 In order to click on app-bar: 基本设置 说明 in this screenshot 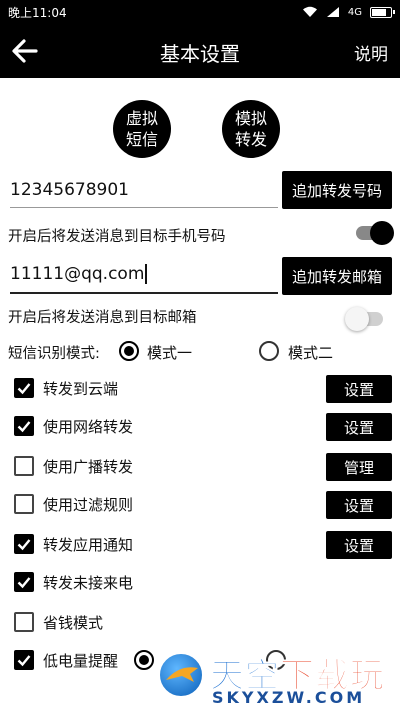, I will do `click(200, 51)`.